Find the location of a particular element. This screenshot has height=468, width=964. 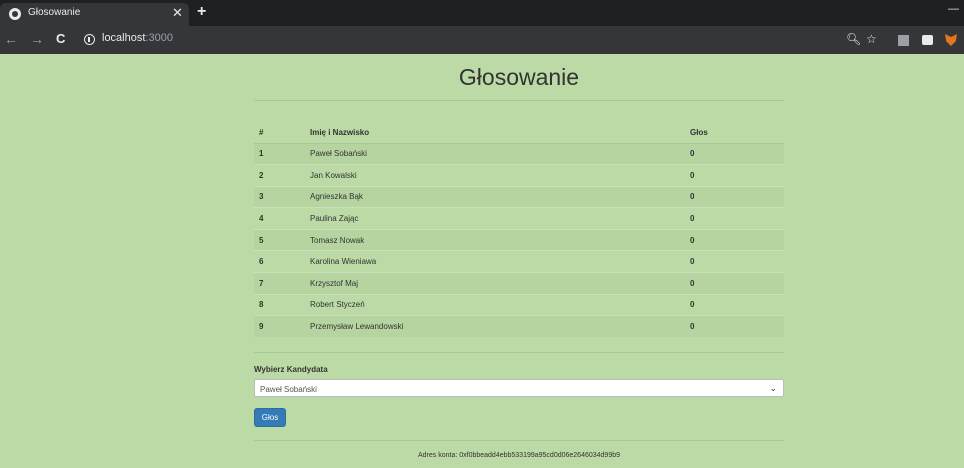

metamask-fox-icon is located at coordinates (951, 40).